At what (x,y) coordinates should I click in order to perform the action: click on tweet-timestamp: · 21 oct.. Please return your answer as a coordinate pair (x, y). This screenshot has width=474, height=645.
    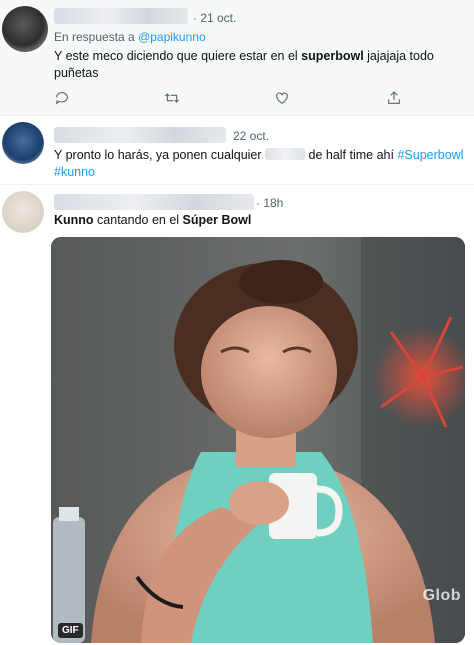
    Looking at the image, I should click on (214, 18).